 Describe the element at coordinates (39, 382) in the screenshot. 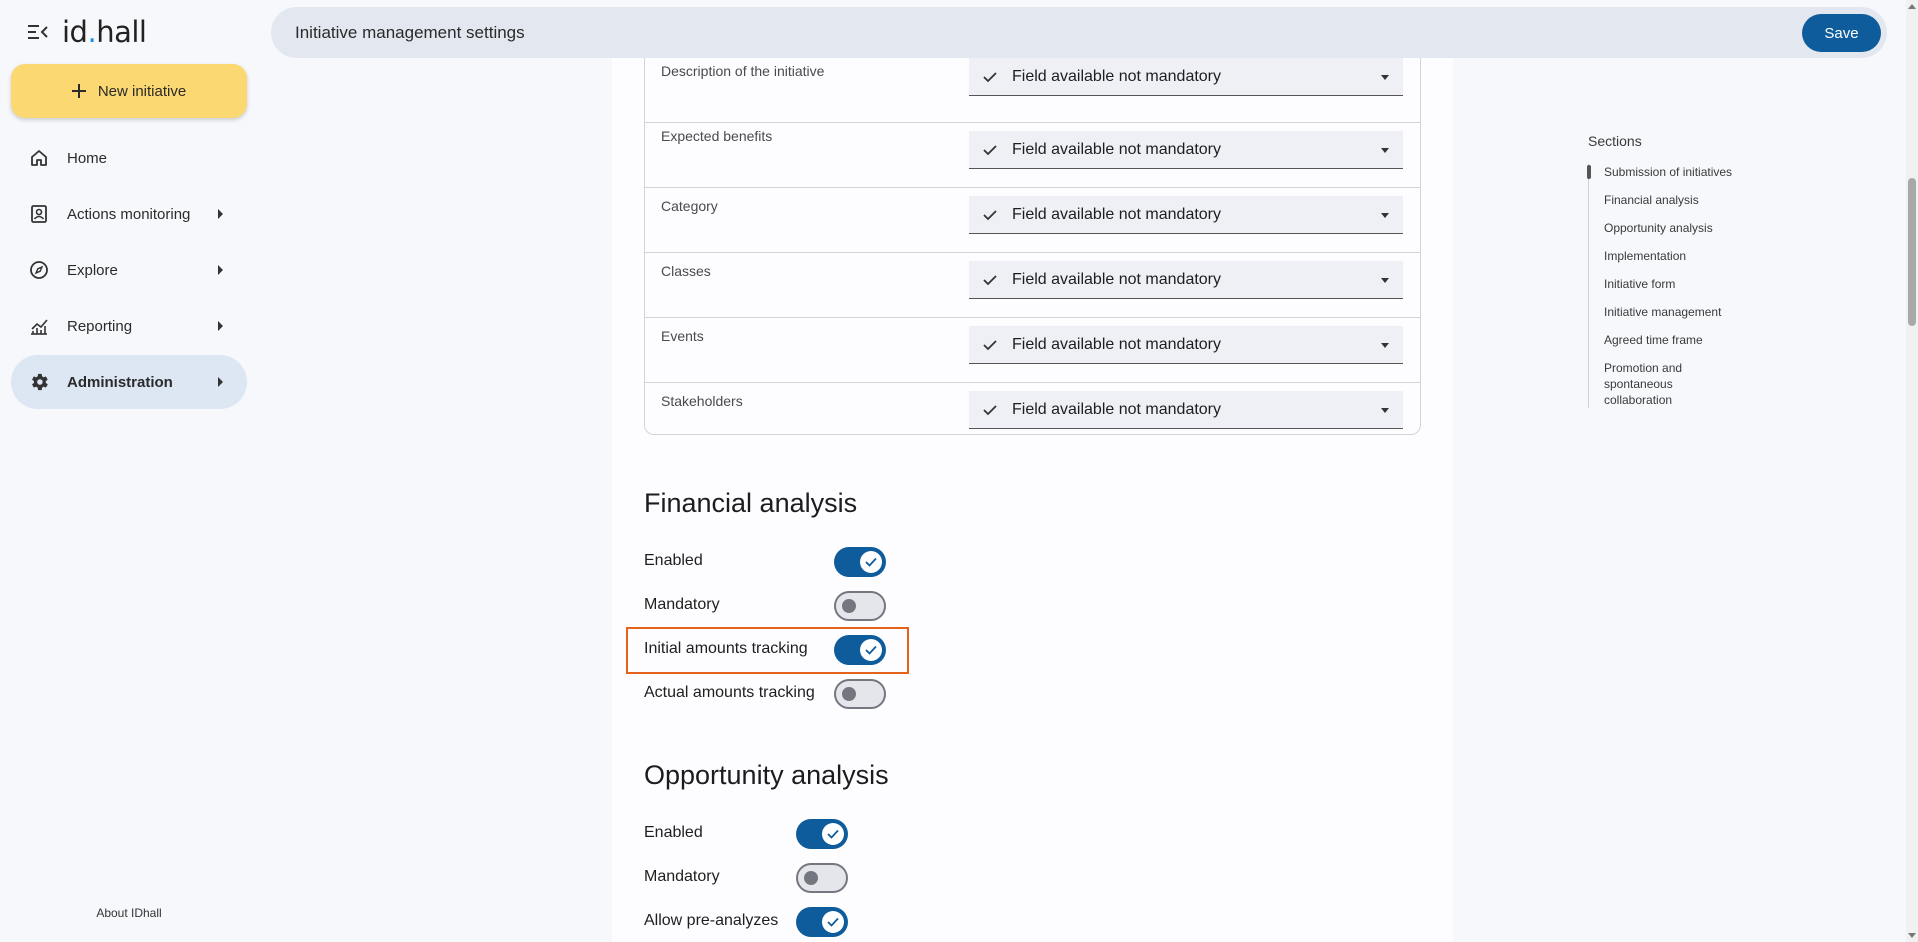

I see `gear-icon` at that location.